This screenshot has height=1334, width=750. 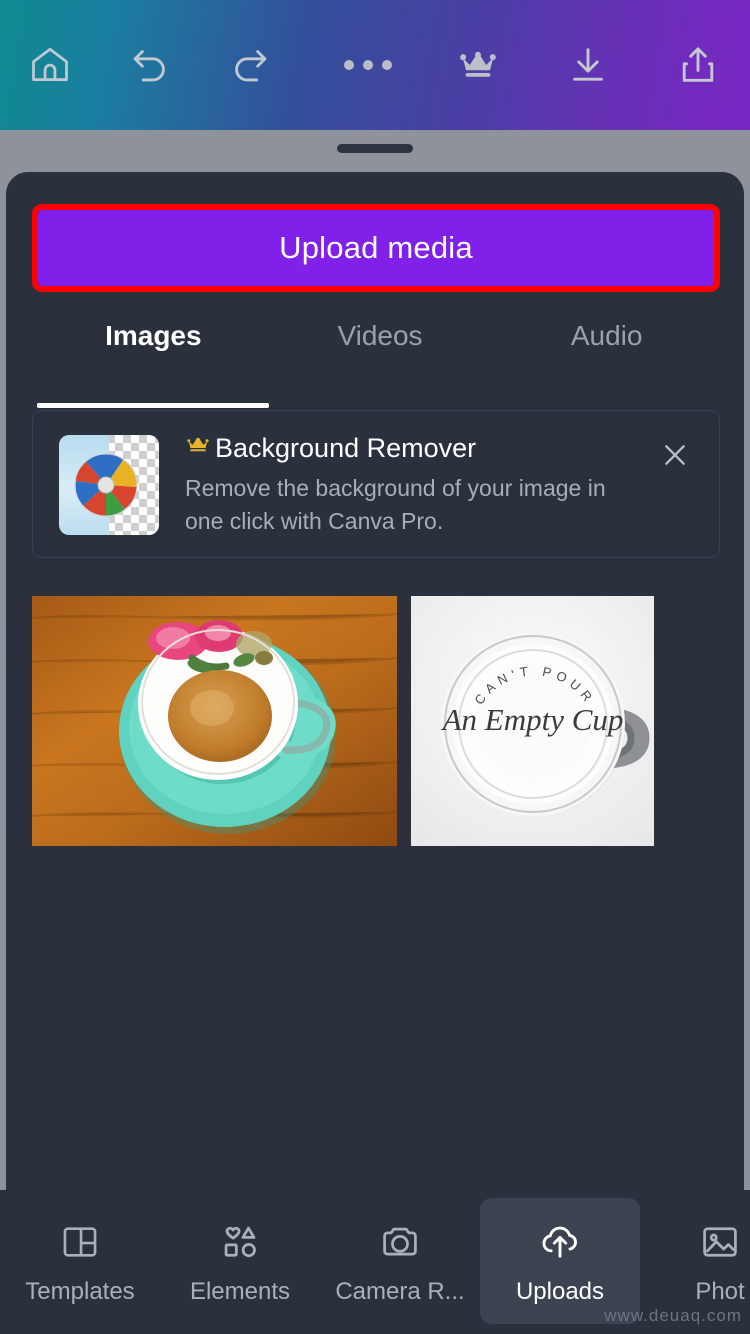 What do you see at coordinates (544, 65) in the screenshot?
I see `toolbar-right-group` at bounding box center [544, 65].